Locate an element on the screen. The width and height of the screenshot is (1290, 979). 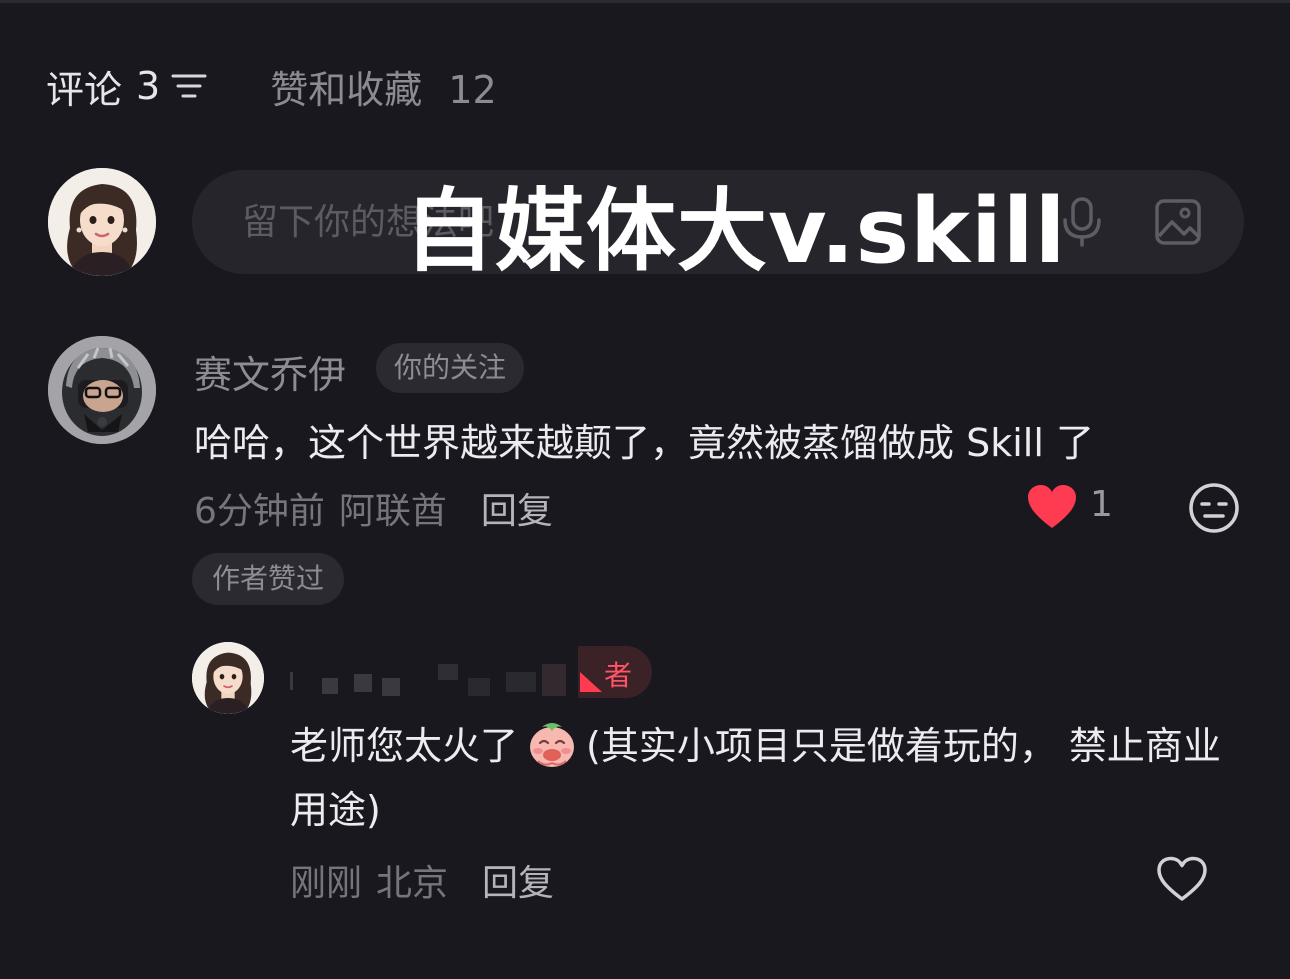
author-badge: 者 is located at coordinates (615, 672).